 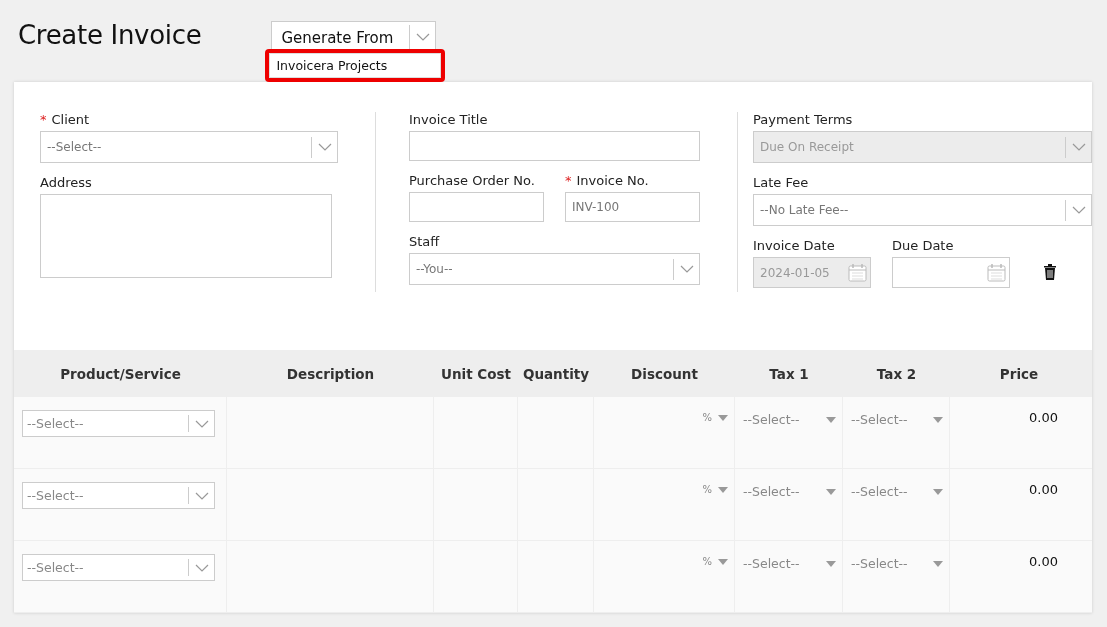 What do you see at coordinates (110, 35) in the screenshot?
I see `page-title: Create Invoice` at bounding box center [110, 35].